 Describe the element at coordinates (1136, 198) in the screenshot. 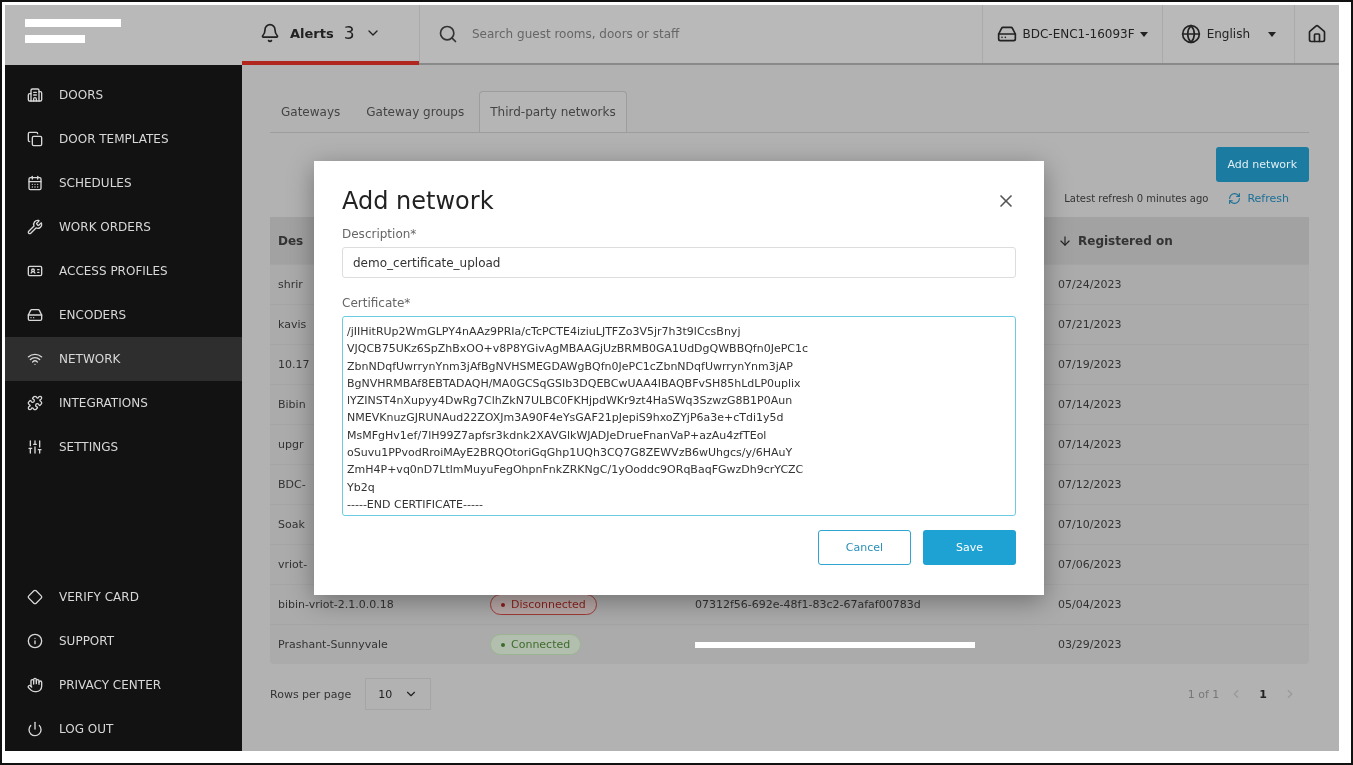

I see `latest-refresh-text: Latest refresh 0 minutes ago` at that location.